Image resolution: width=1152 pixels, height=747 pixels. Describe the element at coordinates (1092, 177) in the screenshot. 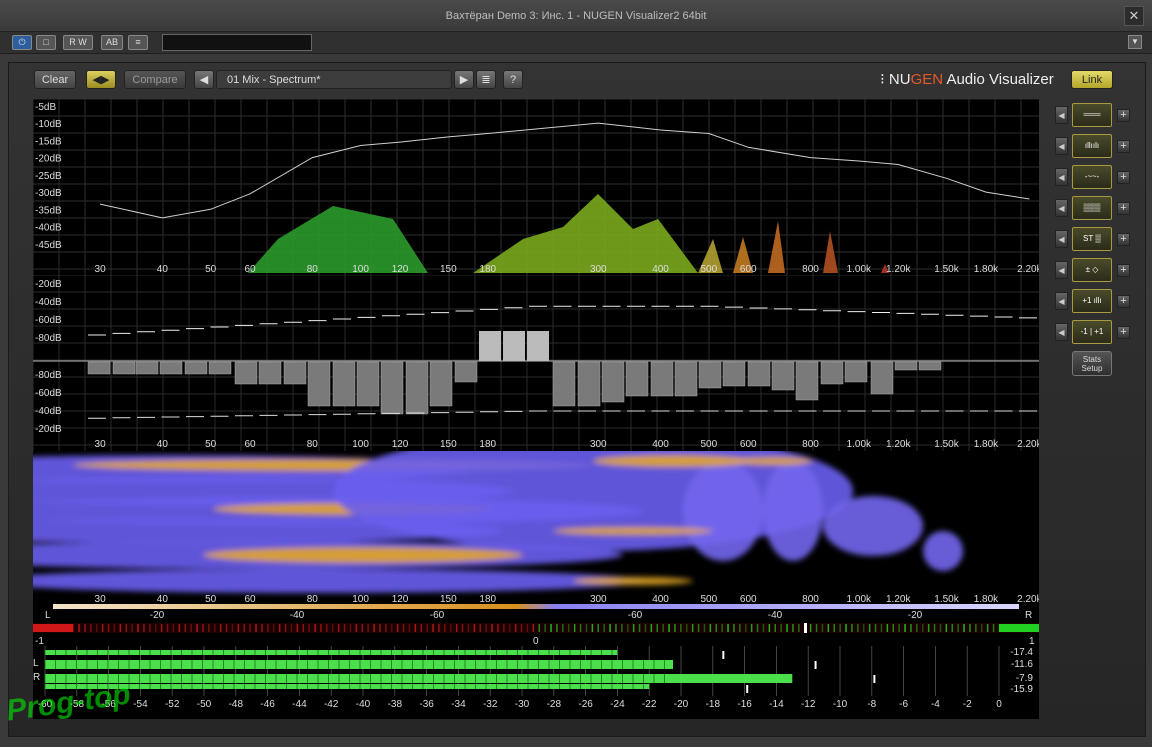

I see `wave-icon: -~~-` at that location.